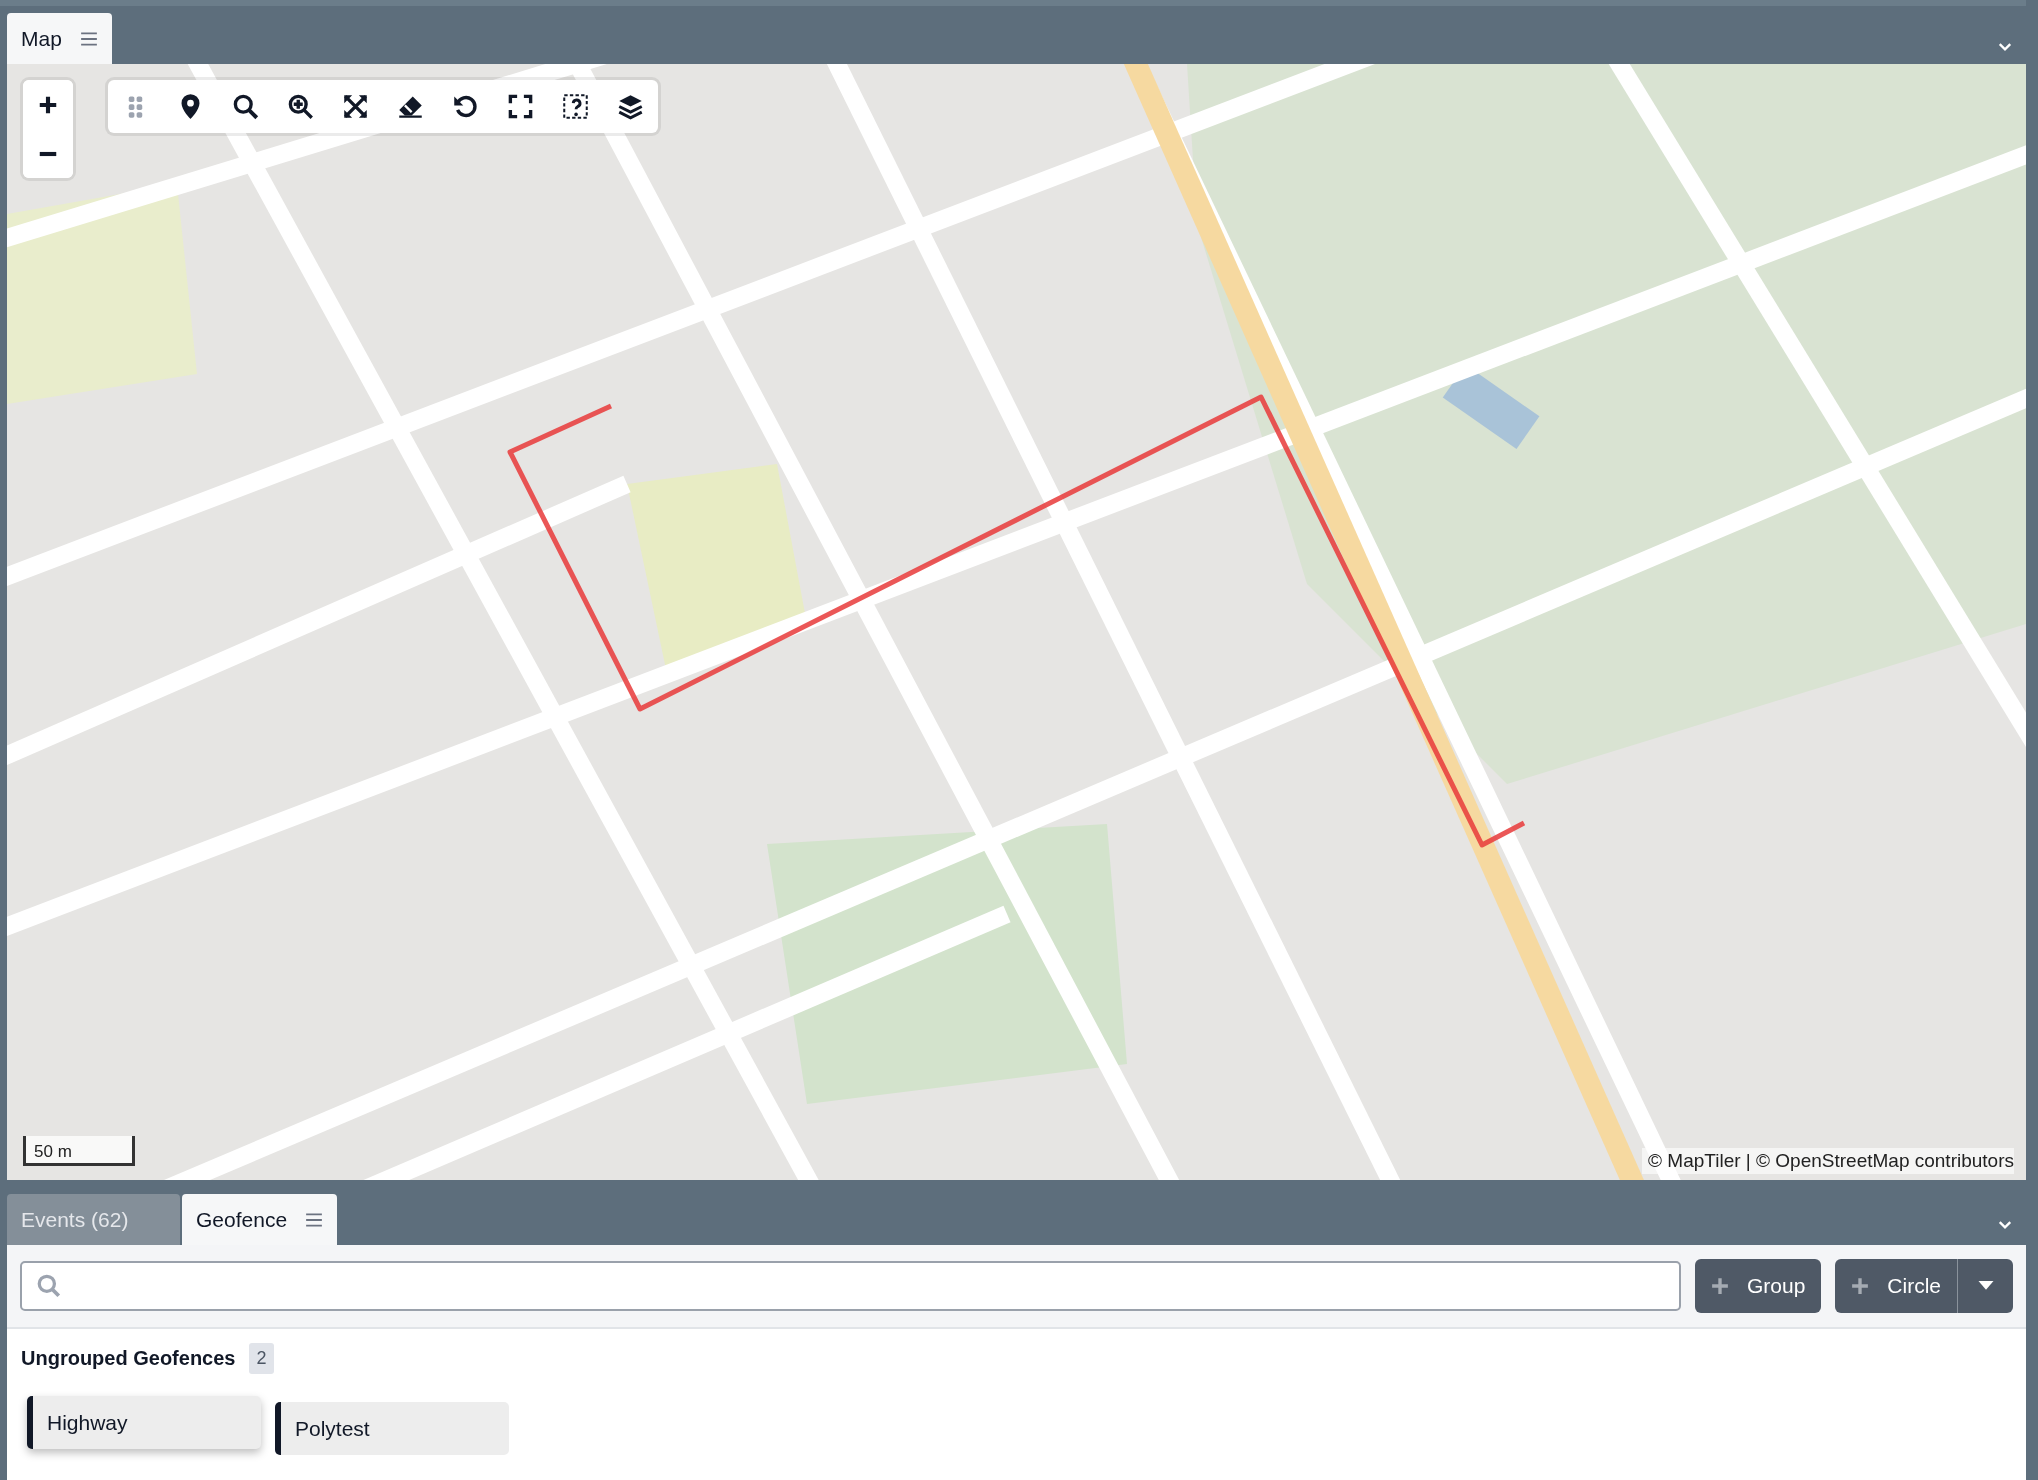  What do you see at coordinates (850, 1286) in the screenshot?
I see `search-field` at bounding box center [850, 1286].